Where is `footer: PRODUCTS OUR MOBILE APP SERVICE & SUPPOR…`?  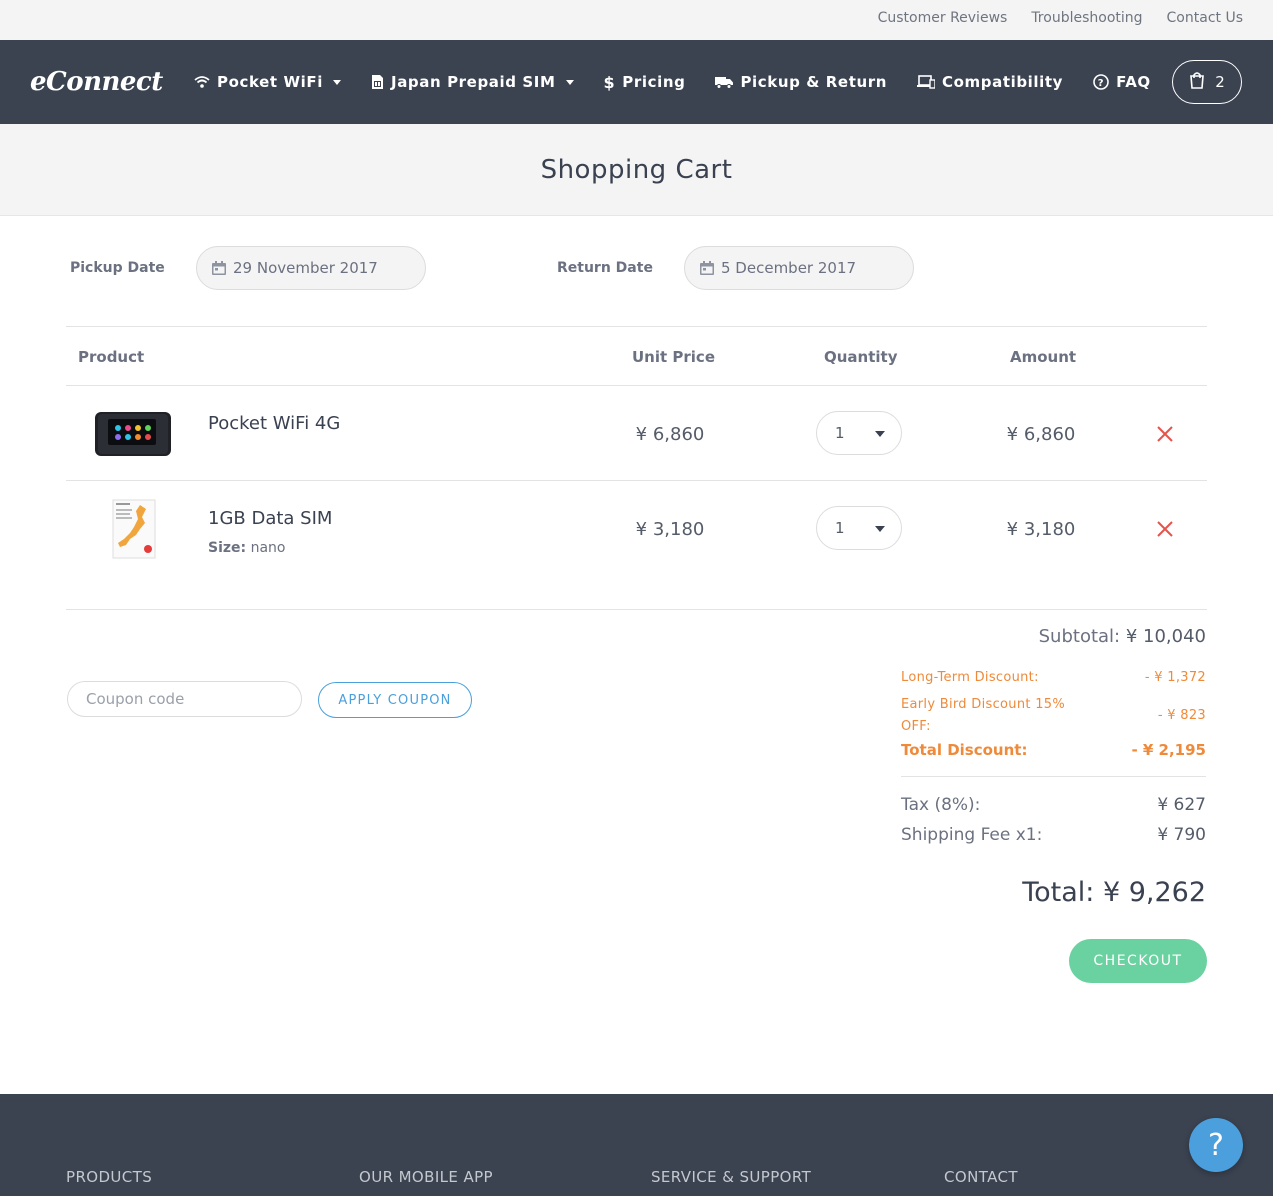 footer: PRODUCTS OUR MOBILE APP SERVICE & SUPPOR… is located at coordinates (636, 1145).